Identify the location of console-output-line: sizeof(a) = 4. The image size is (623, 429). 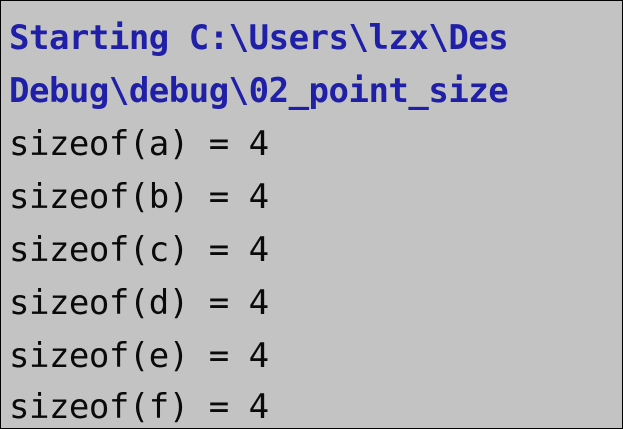
(139, 144).